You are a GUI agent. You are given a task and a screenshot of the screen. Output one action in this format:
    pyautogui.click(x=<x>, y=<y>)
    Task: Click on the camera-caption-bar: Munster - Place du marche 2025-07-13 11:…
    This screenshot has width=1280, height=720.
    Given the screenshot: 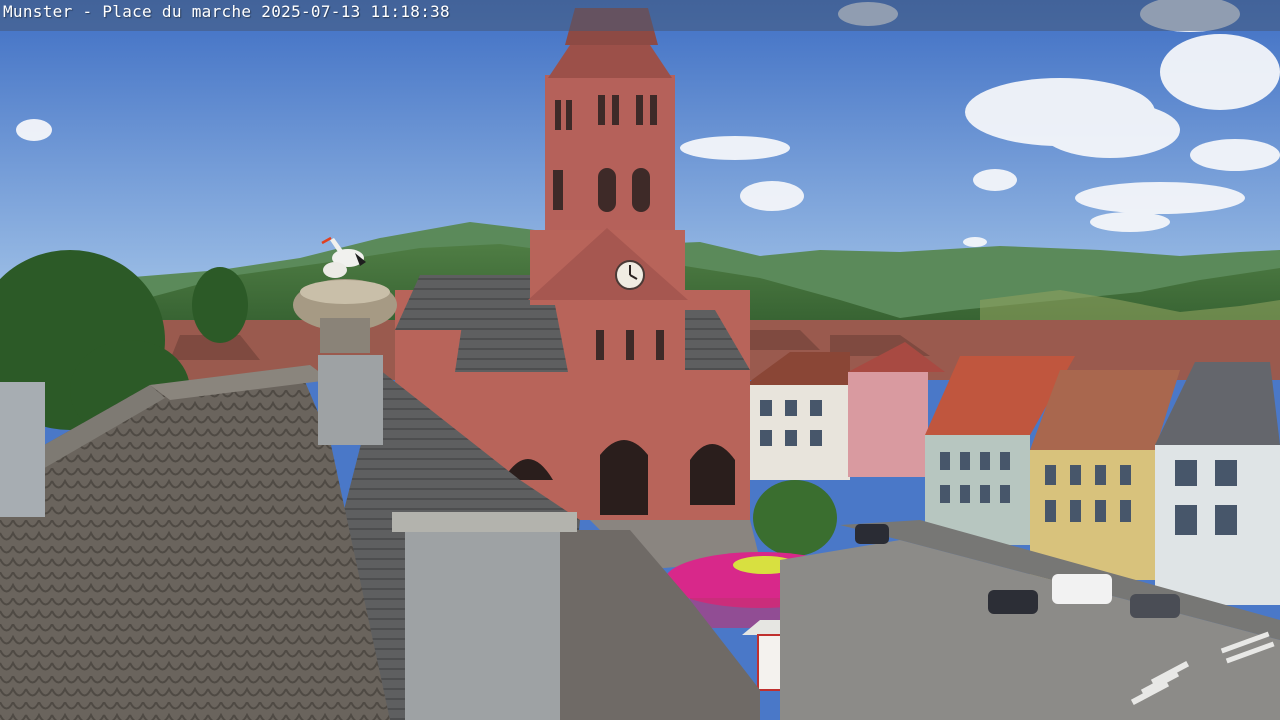 What is the action you would take?
    pyautogui.click(x=640, y=15)
    